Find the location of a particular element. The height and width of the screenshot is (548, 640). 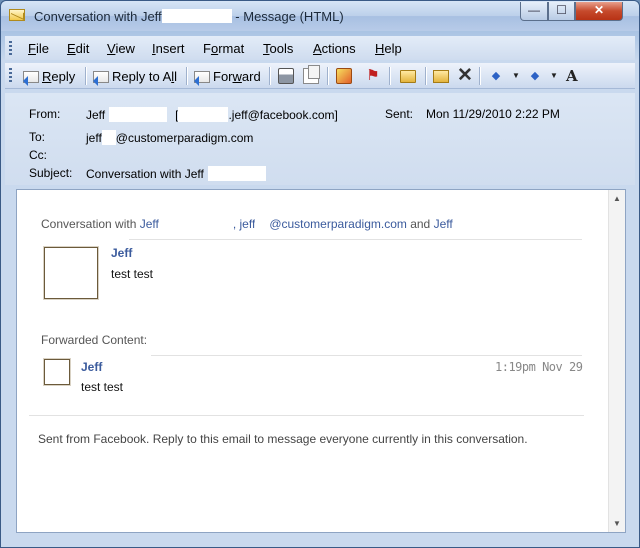

close-button: ✕ is located at coordinates (599, 11).